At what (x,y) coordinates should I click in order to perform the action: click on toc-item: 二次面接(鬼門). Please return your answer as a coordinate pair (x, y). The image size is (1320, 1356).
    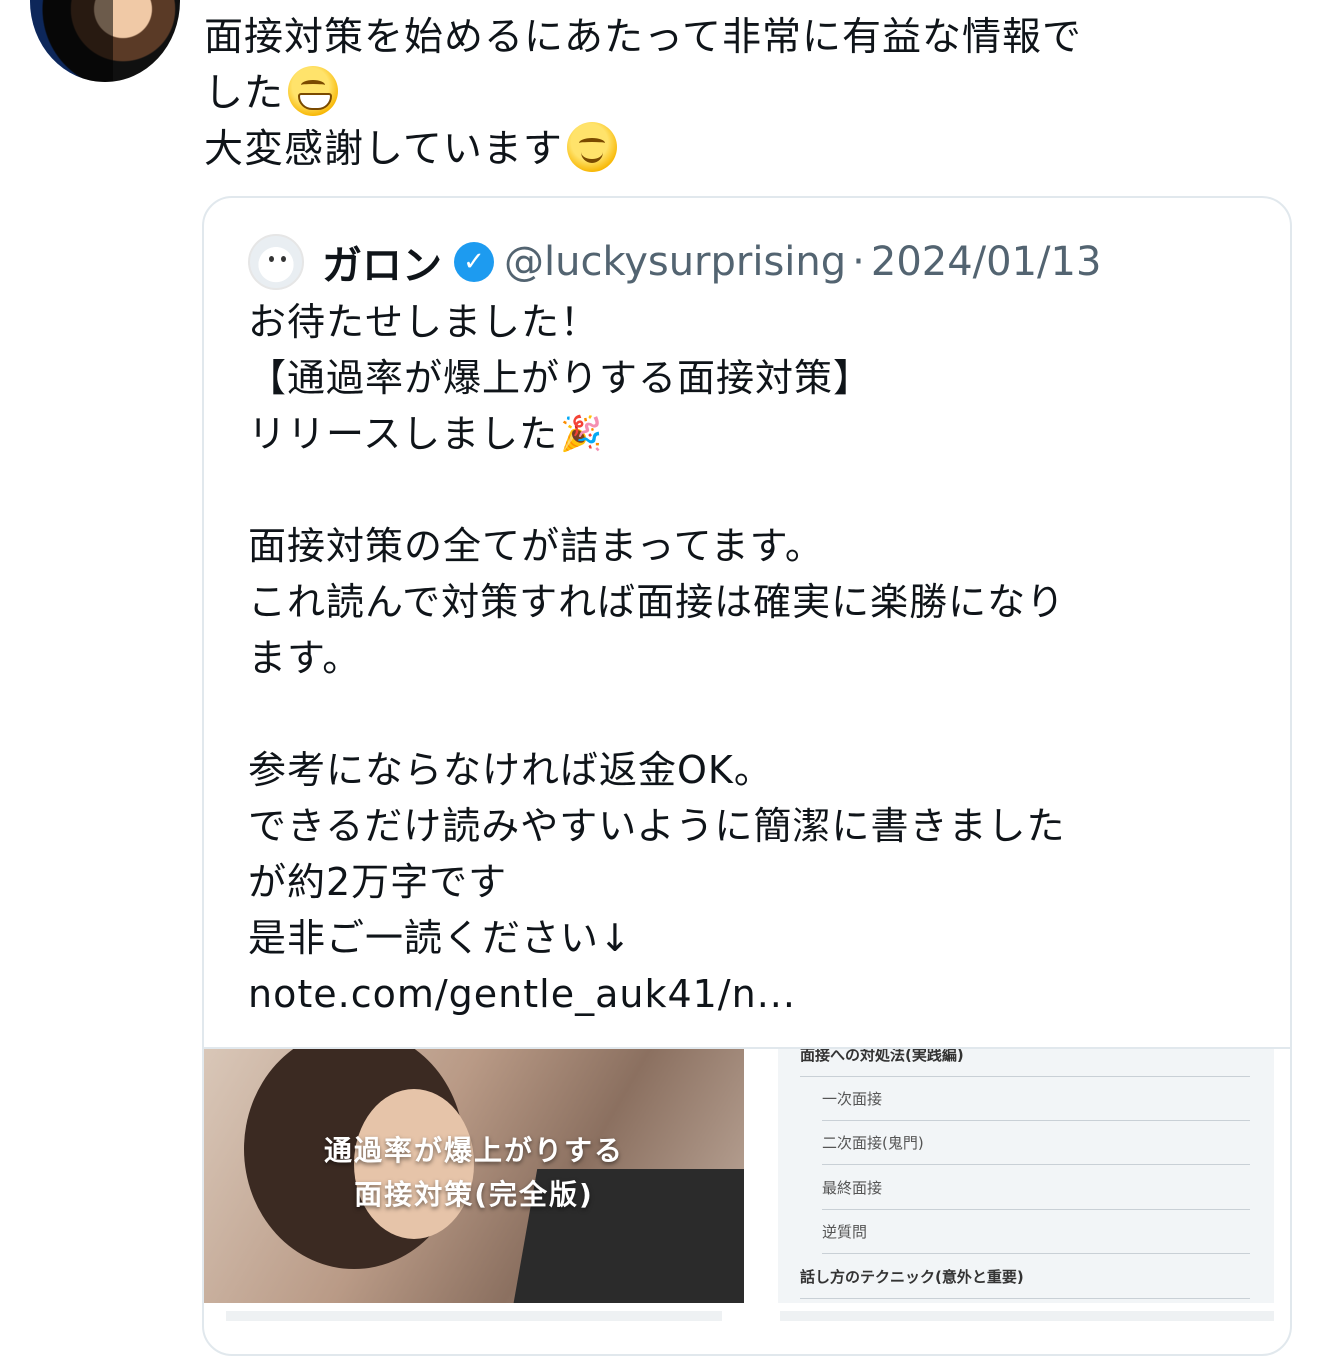
    Looking at the image, I should click on (1036, 1143).